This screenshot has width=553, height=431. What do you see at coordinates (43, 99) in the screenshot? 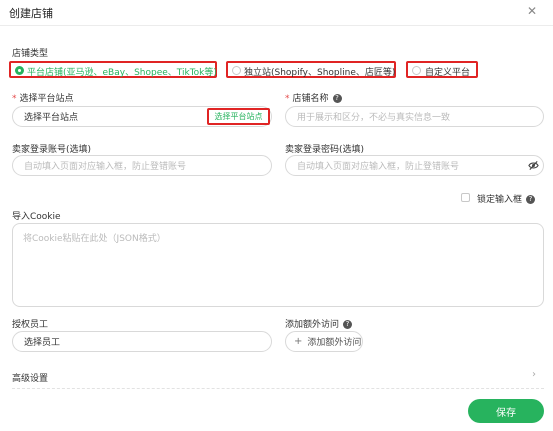
I see `platform-site-label: * 选择平台站点` at bounding box center [43, 99].